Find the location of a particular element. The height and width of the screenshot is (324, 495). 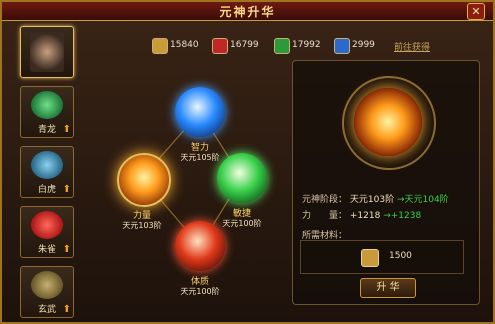

resource-value: 2999 is located at coordinates (363, 45).